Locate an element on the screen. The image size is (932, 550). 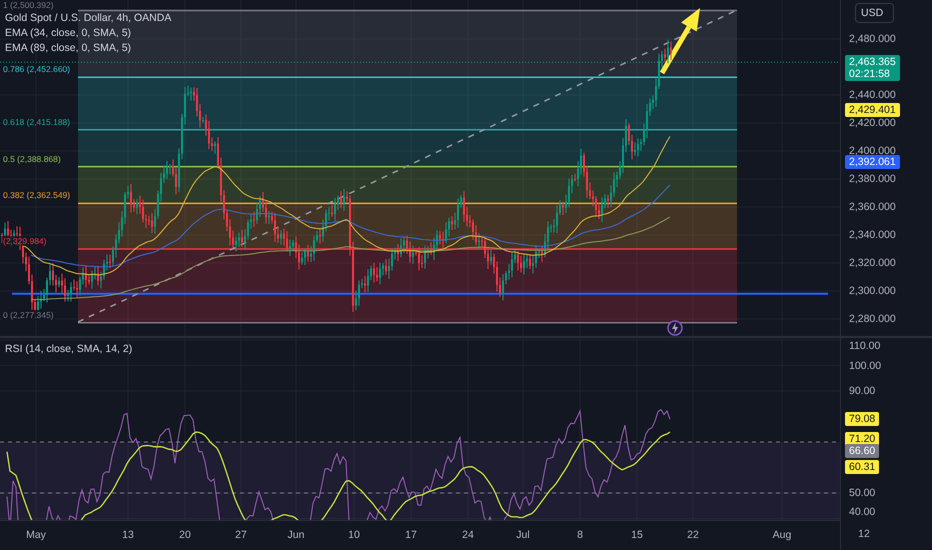
price-tag: 2,463.365 02:21:58 is located at coordinates (872, 68).